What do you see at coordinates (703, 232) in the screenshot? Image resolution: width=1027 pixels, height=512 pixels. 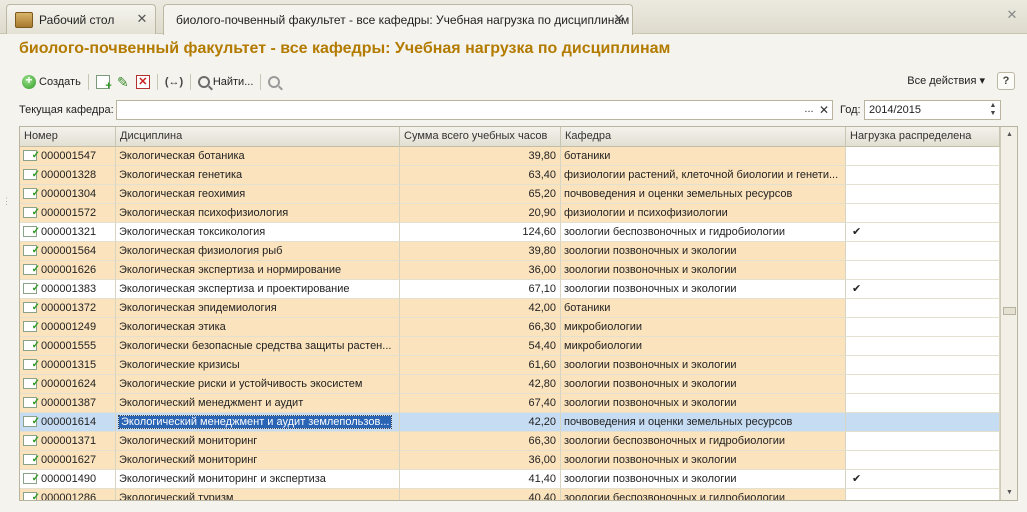 I see `row-department: зоологии беспозвоночных и гидробиологии` at bounding box center [703, 232].